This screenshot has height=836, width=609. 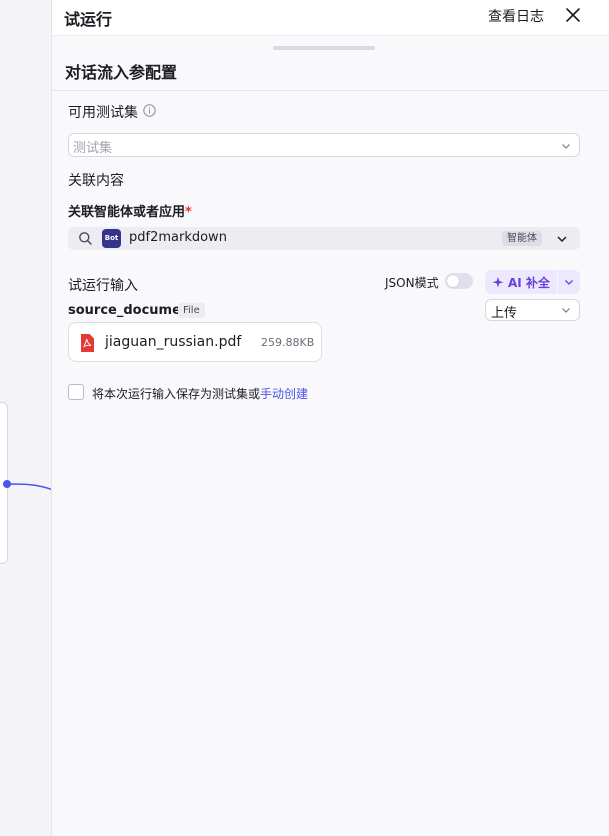 What do you see at coordinates (573, 15) in the screenshot?
I see `close-icon` at bounding box center [573, 15].